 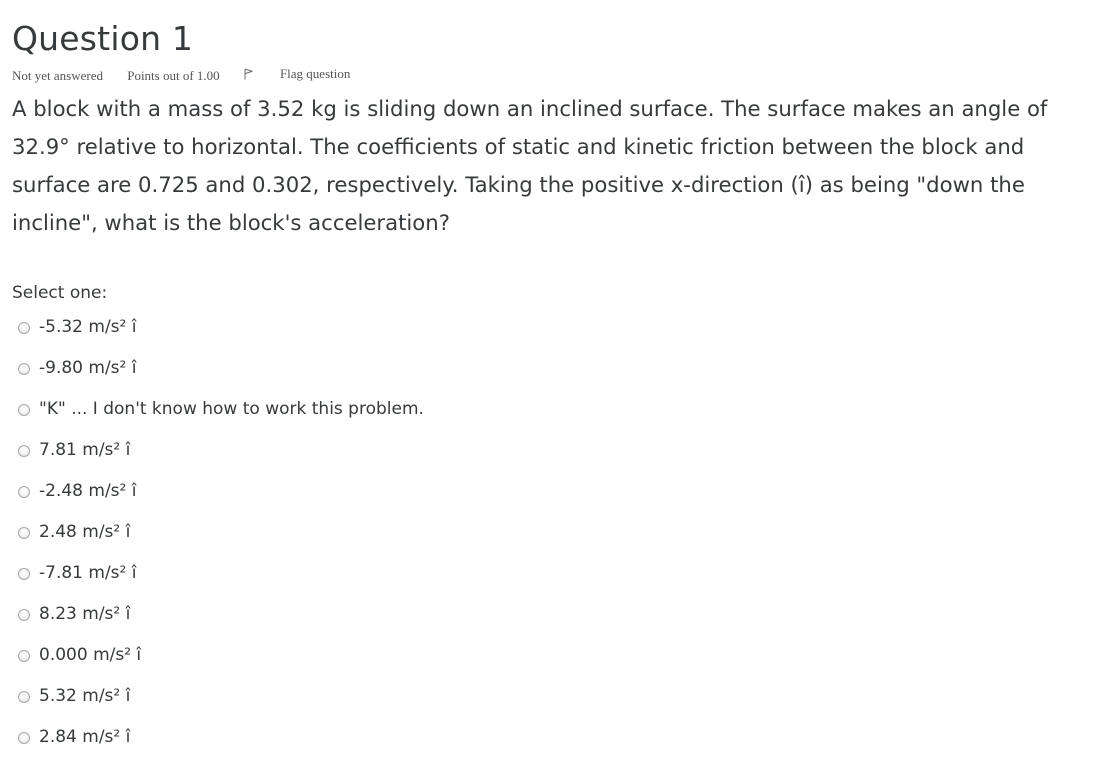 What do you see at coordinates (221, 375) in the screenshot?
I see `answer-option: -9.80 m/s² î` at bounding box center [221, 375].